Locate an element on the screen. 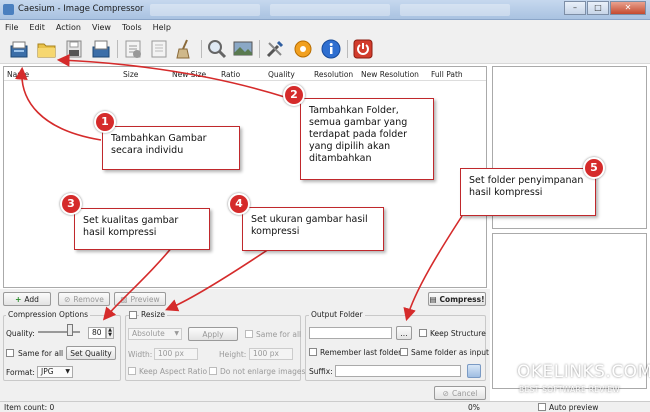 The image size is (650, 412). title-bar: Caesium - Image Compressor – □ ✕ is located at coordinates (325, 10).